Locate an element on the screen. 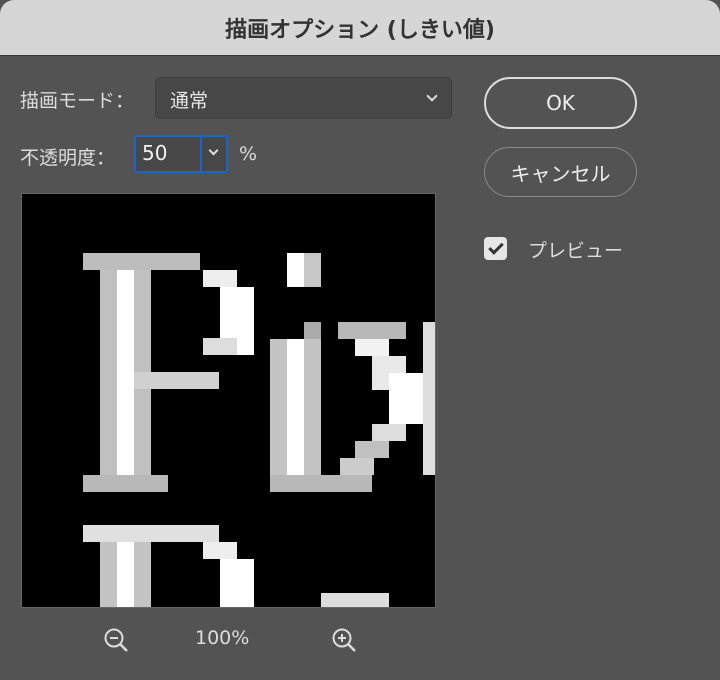 The image size is (720, 680). preview-label: プレビュー is located at coordinates (575, 249).